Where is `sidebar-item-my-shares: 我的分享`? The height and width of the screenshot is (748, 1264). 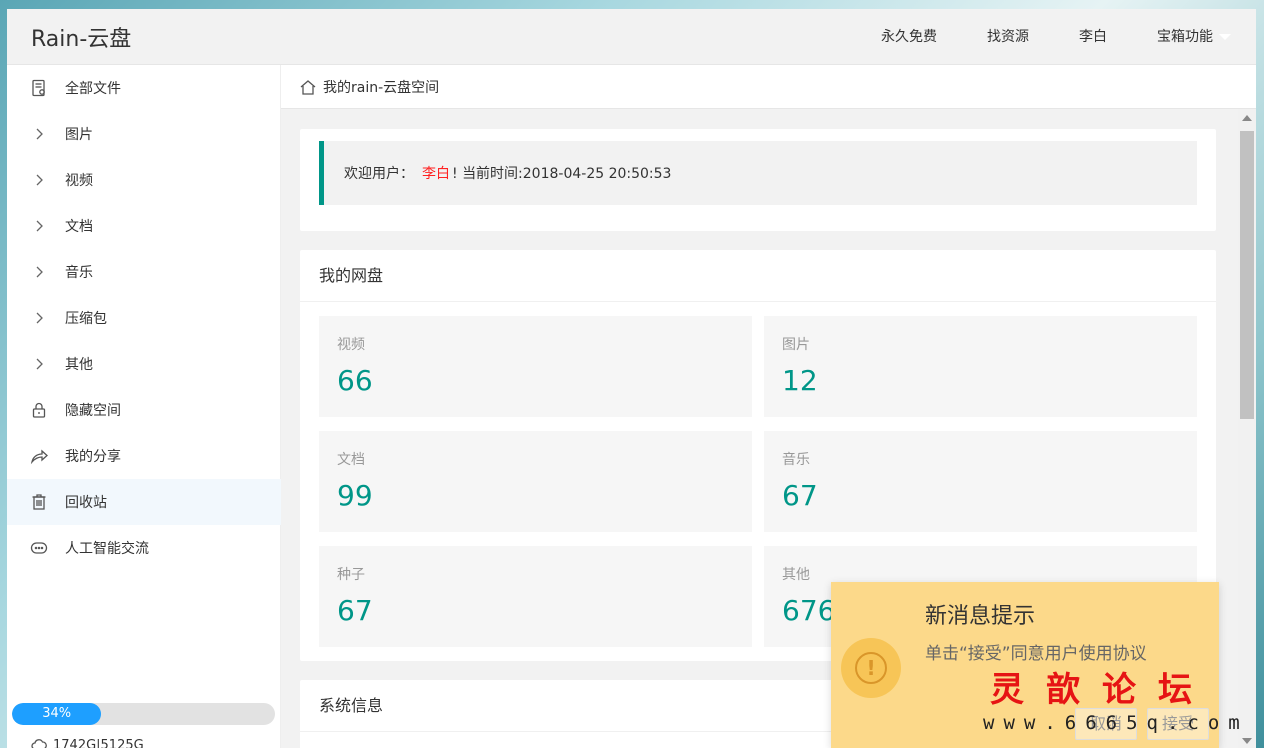
sidebar-item-my-shares: 我的分享 is located at coordinates (144, 456).